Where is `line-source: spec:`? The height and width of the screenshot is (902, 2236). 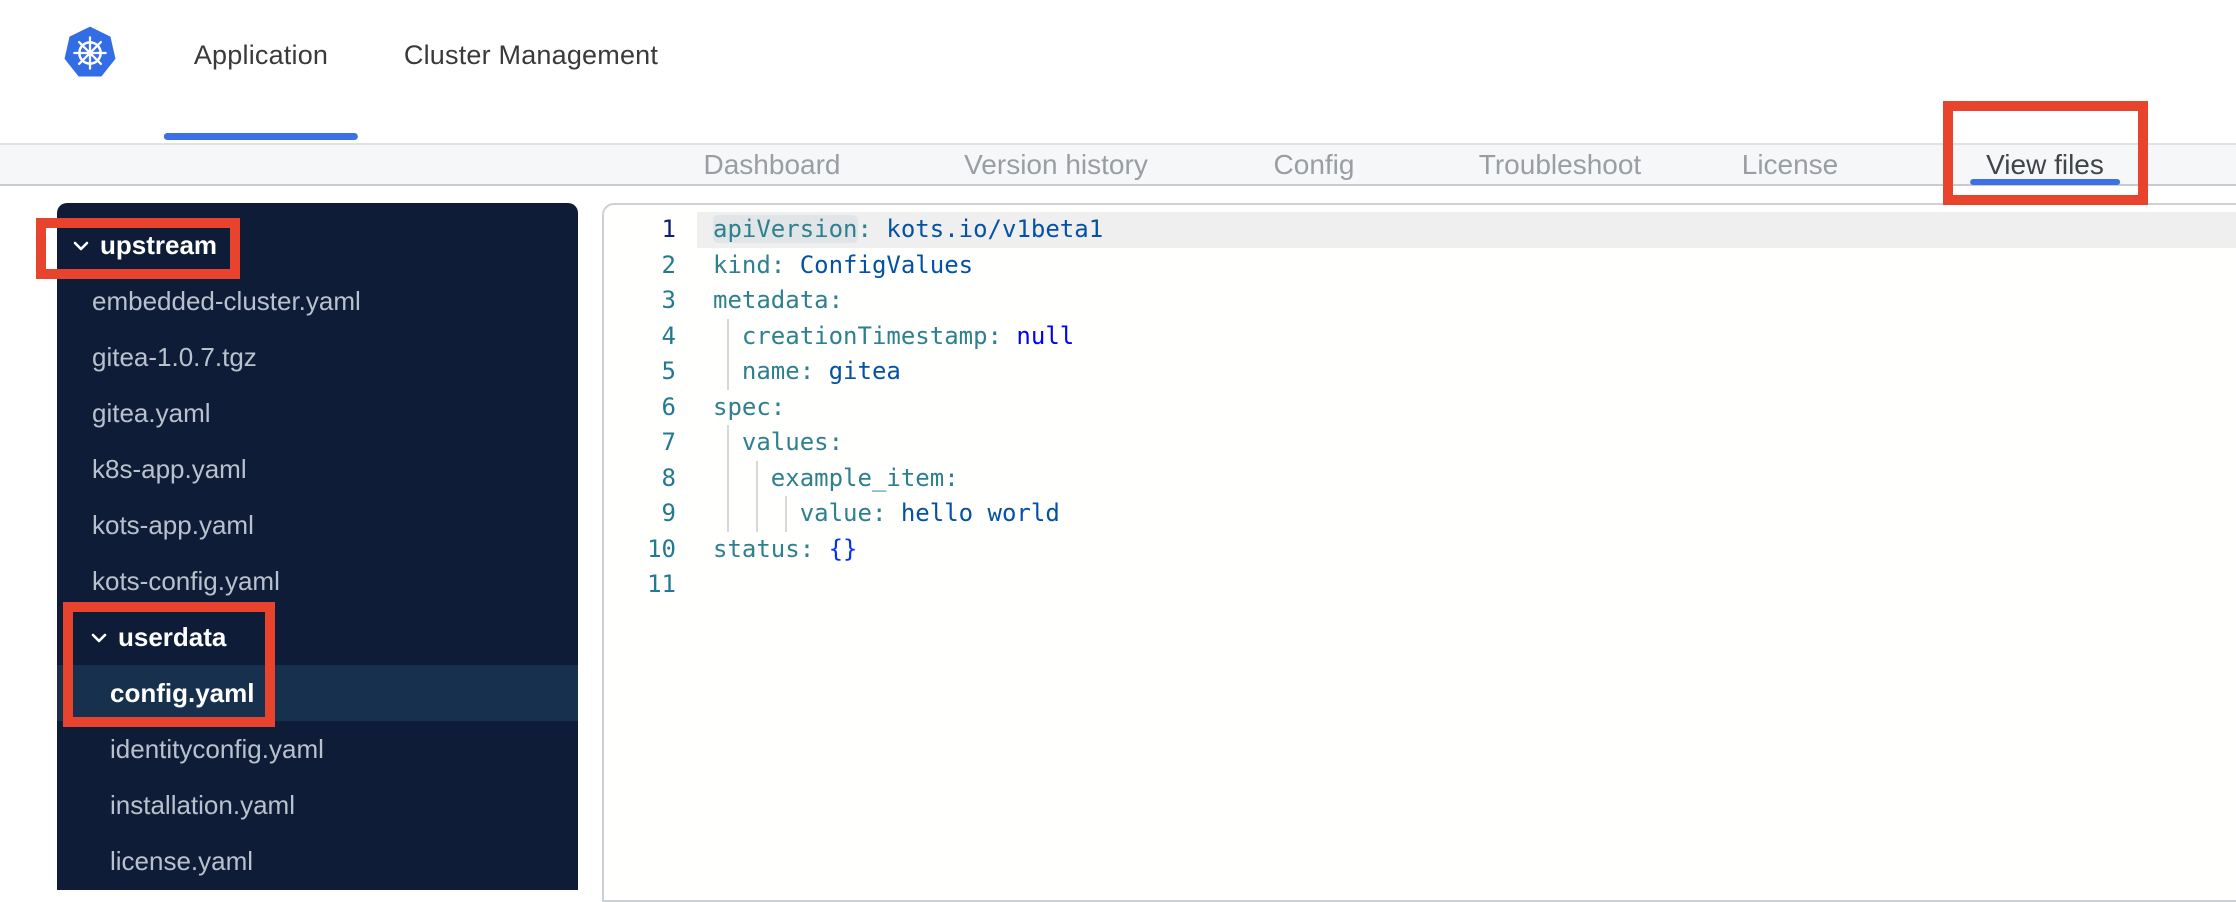
line-source: spec: is located at coordinates (749, 408).